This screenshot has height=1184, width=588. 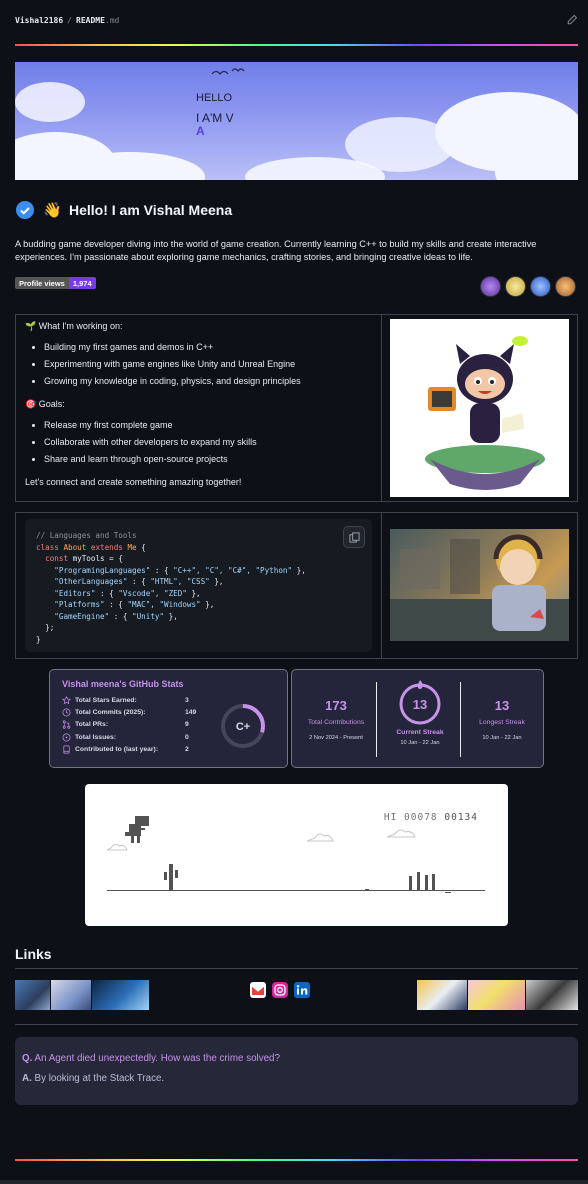 I want to click on gif-strip-left, so click(x=82, y=995).